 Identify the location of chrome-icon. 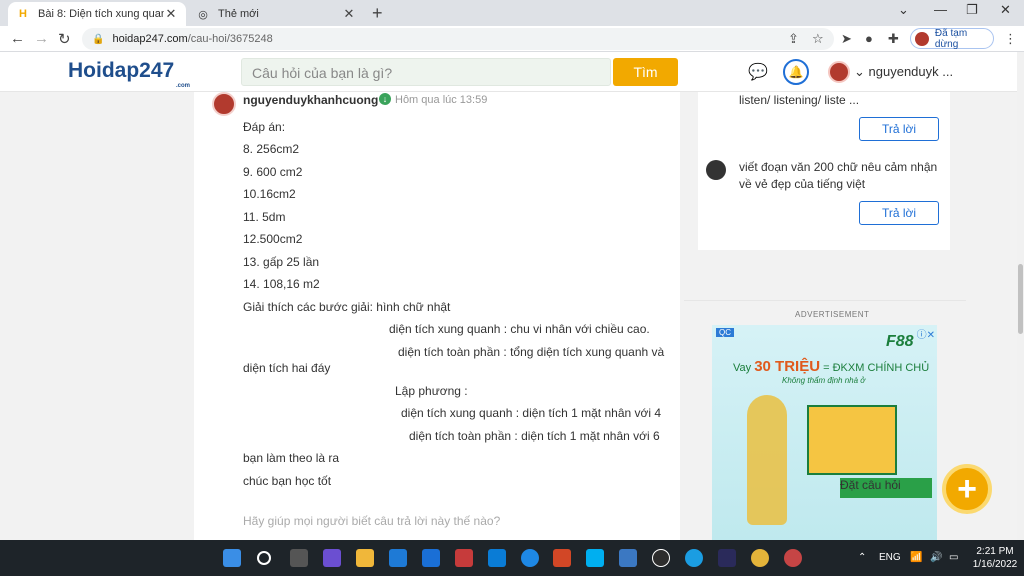
(760, 558).